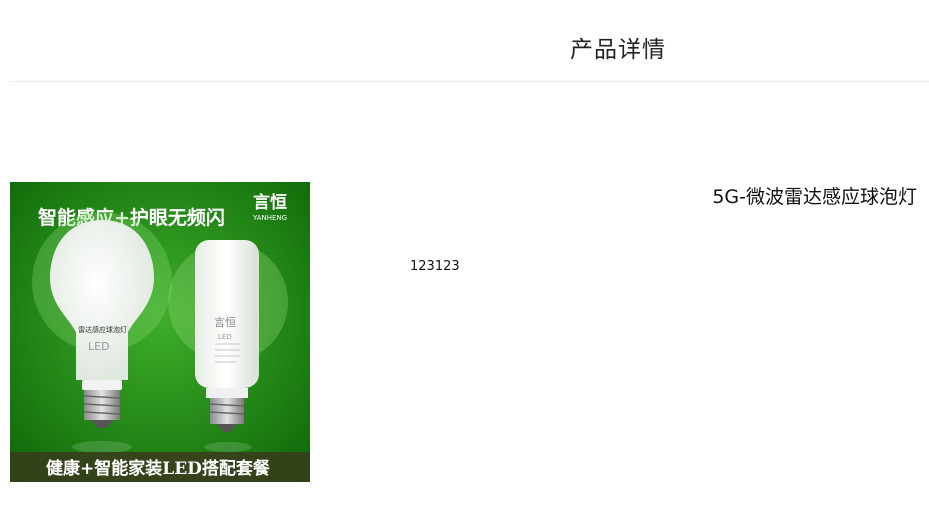 Image resolution: width=929 pixels, height=526 pixels. Describe the element at coordinates (158, 468) in the screenshot. I see `image-banner-bottom: 健康+智能家装LED搭配套餐` at that location.